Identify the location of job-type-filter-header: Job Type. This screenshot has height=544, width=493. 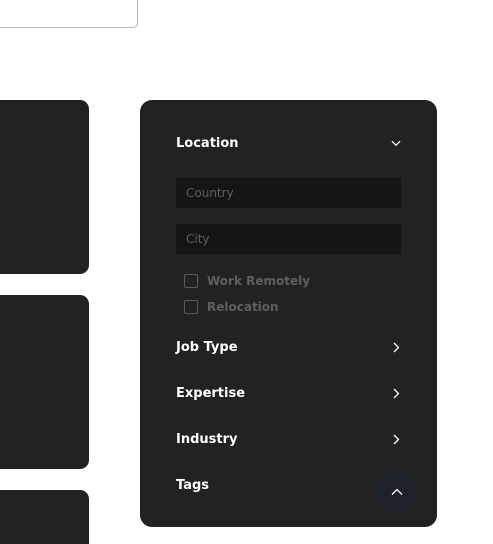
(288, 347).